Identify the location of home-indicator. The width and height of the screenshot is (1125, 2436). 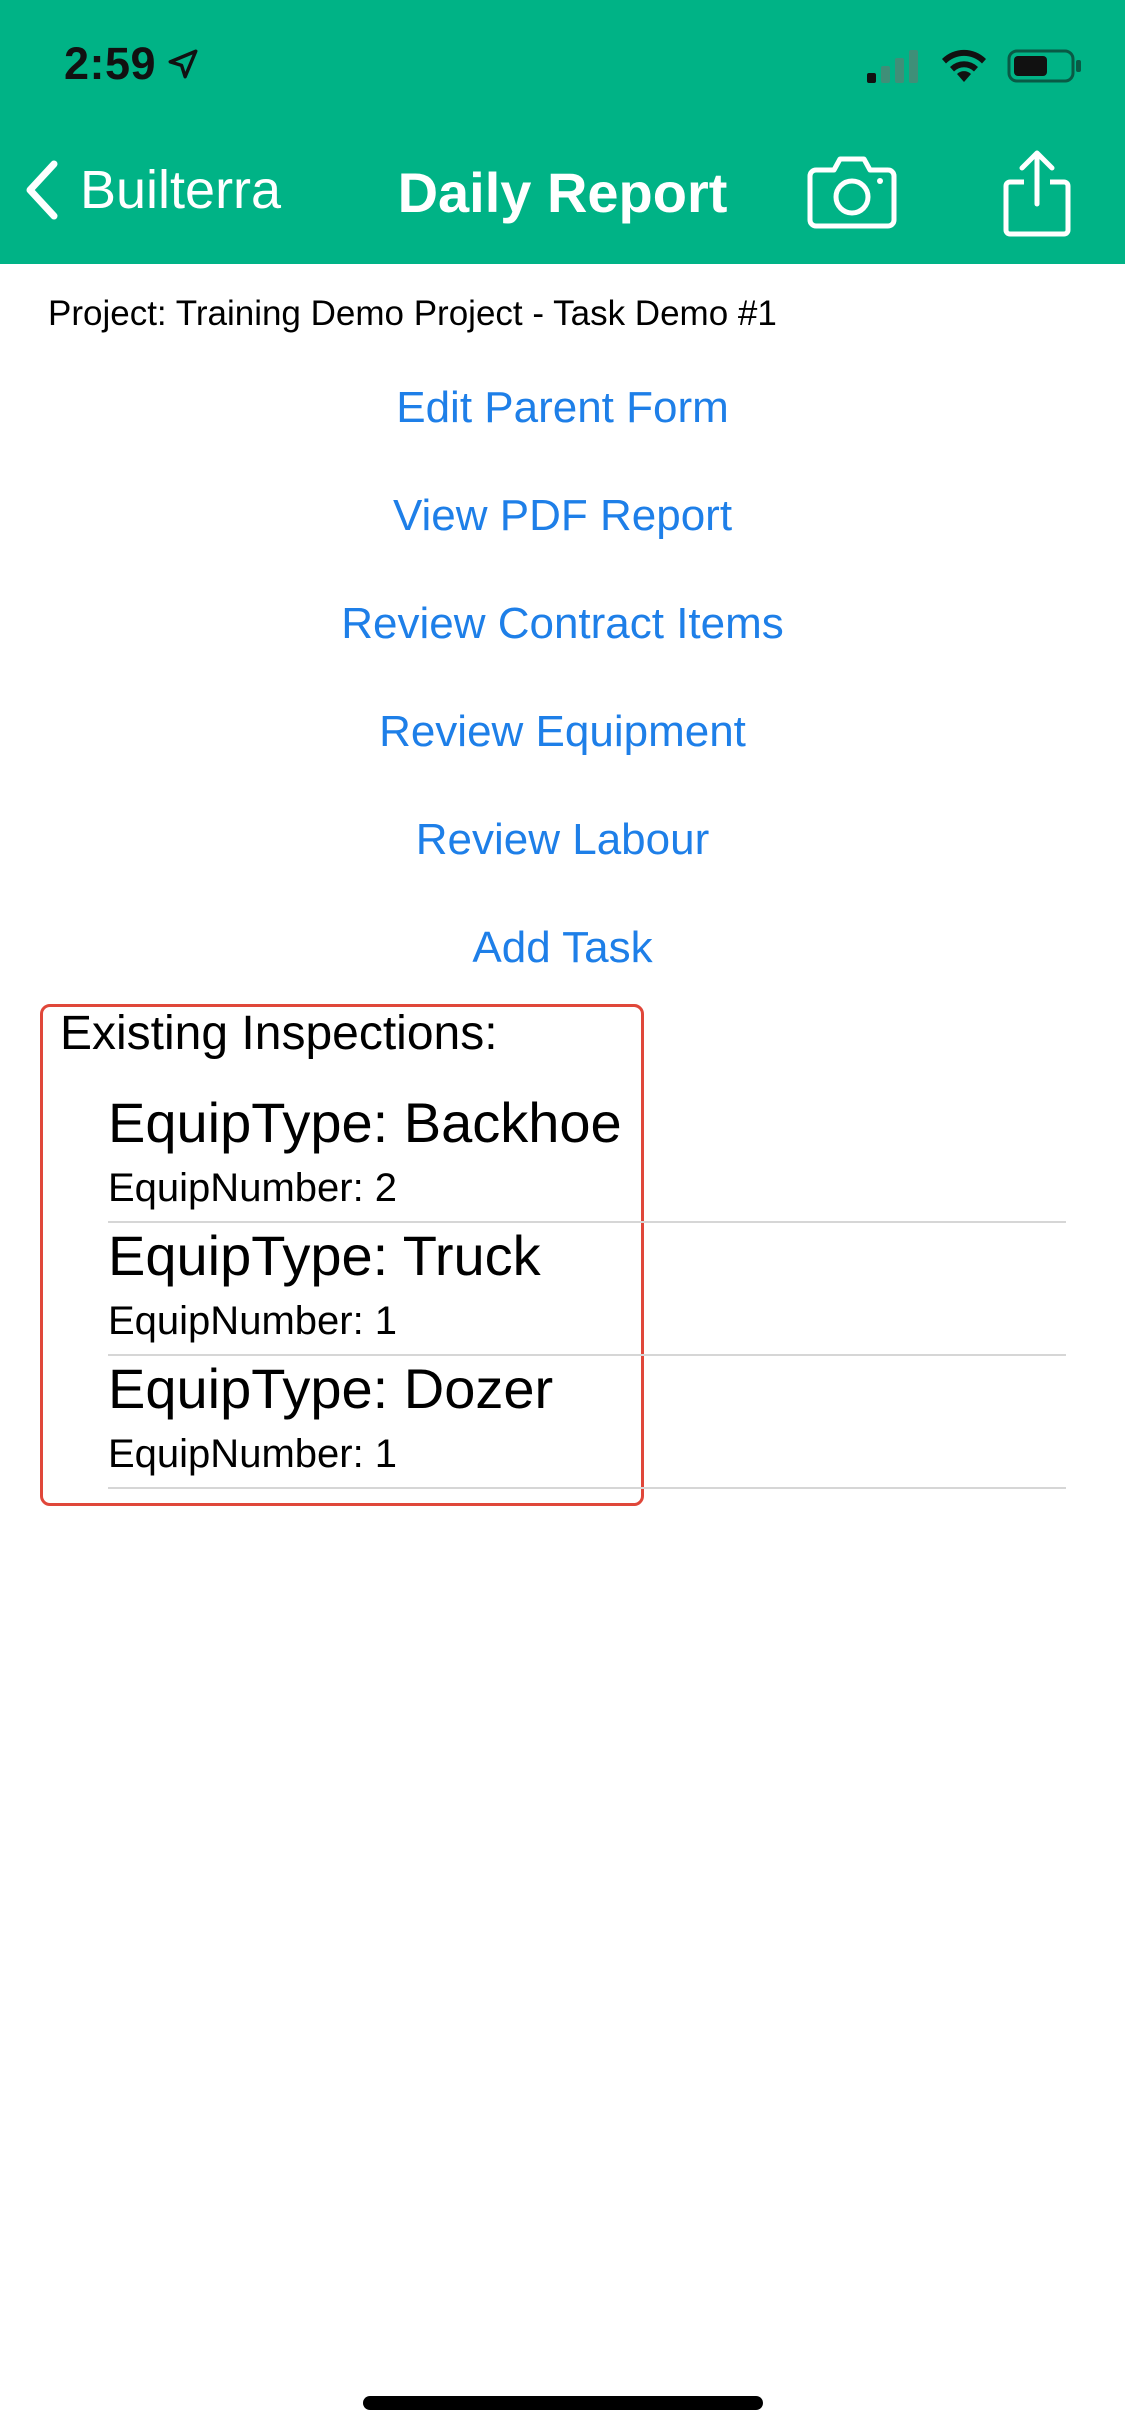
(563, 2403).